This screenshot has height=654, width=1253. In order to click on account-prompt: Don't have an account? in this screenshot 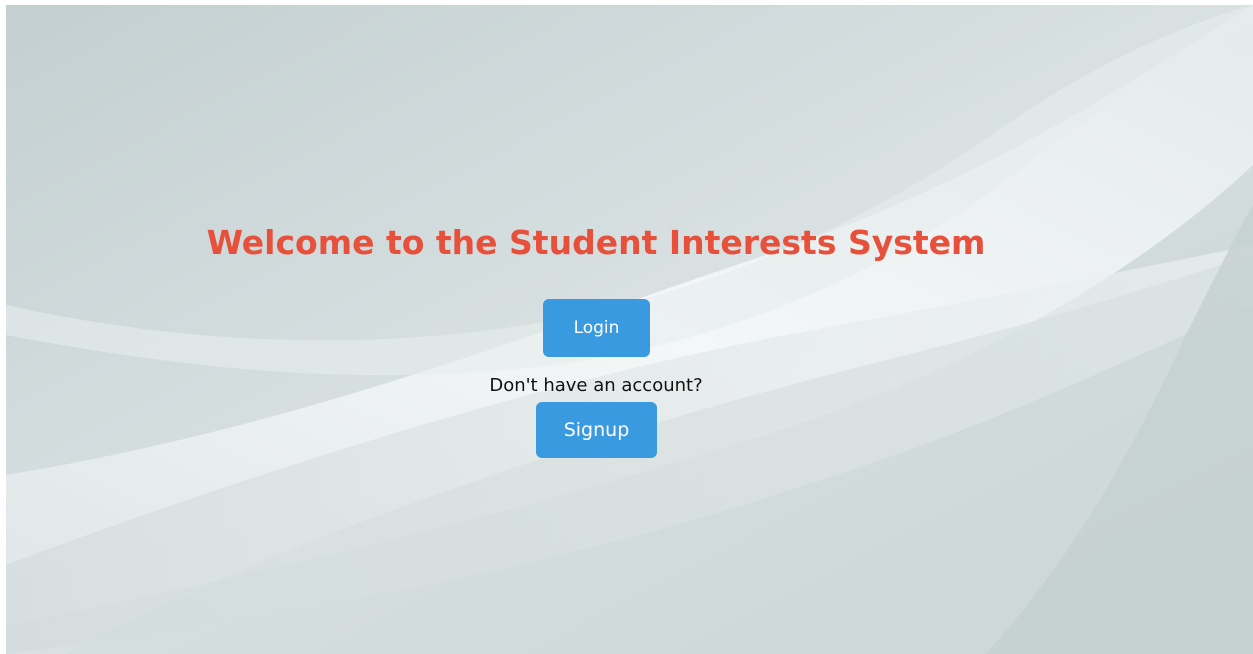, I will do `click(596, 385)`.